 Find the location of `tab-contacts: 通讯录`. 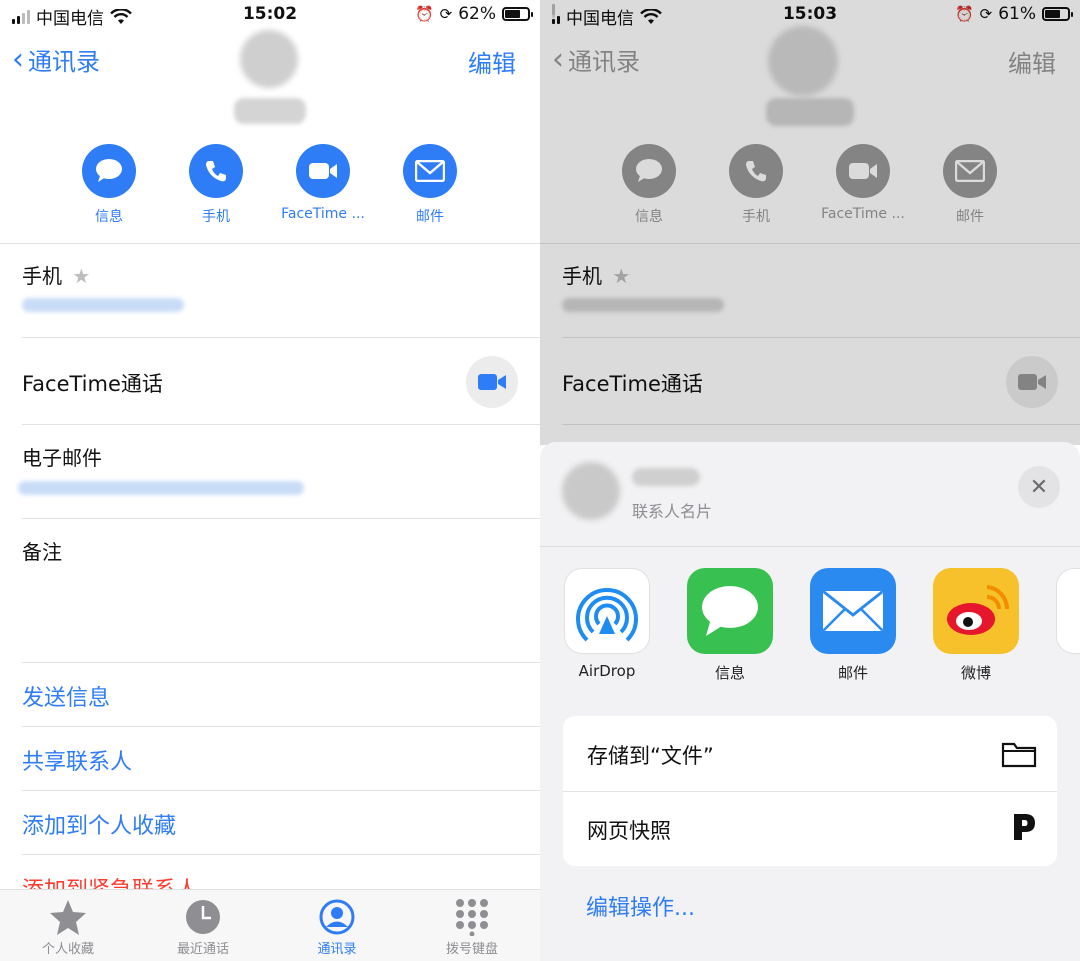

tab-contacts: 通讯录 is located at coordinates (337, 926).